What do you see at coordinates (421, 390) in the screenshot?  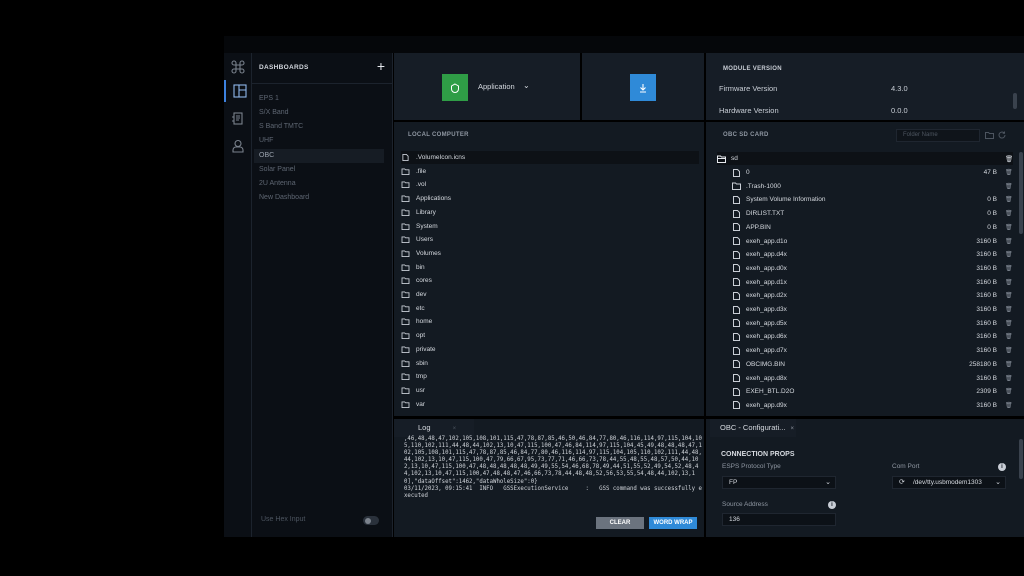 I see `local-file-name: usr` at bounding box center [421, 390].